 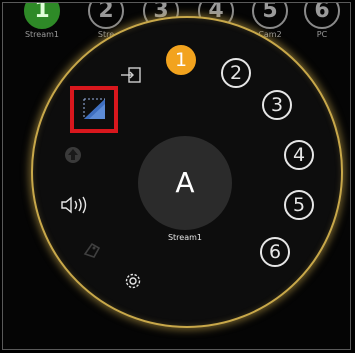 What do you see at coordinates (236, 73) in the screenshot?
I see `preset-2-button: 2` at bounding box center [236, 73].